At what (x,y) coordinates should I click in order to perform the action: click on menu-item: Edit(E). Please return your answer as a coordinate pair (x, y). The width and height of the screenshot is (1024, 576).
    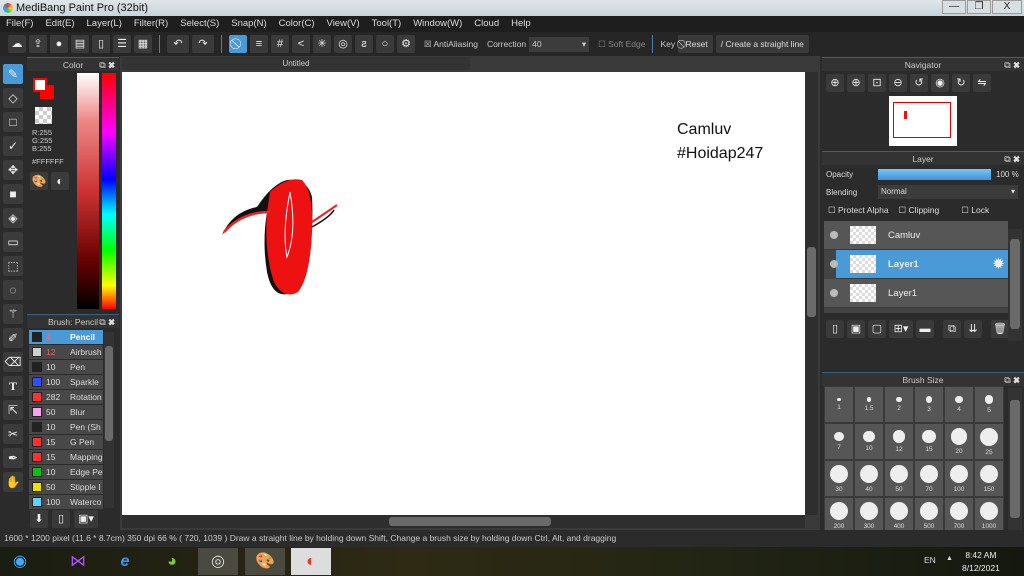
    Looking at the image, I should click on (59, 24).